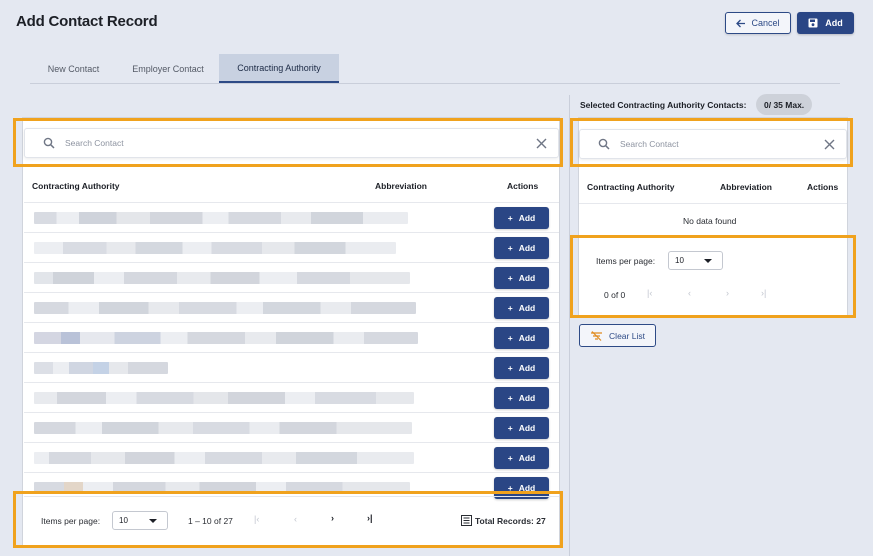 Image resolution: width=873 pixels, height=556 pixels. I want to click on cancel-button: Cancel, so click(758, 23).